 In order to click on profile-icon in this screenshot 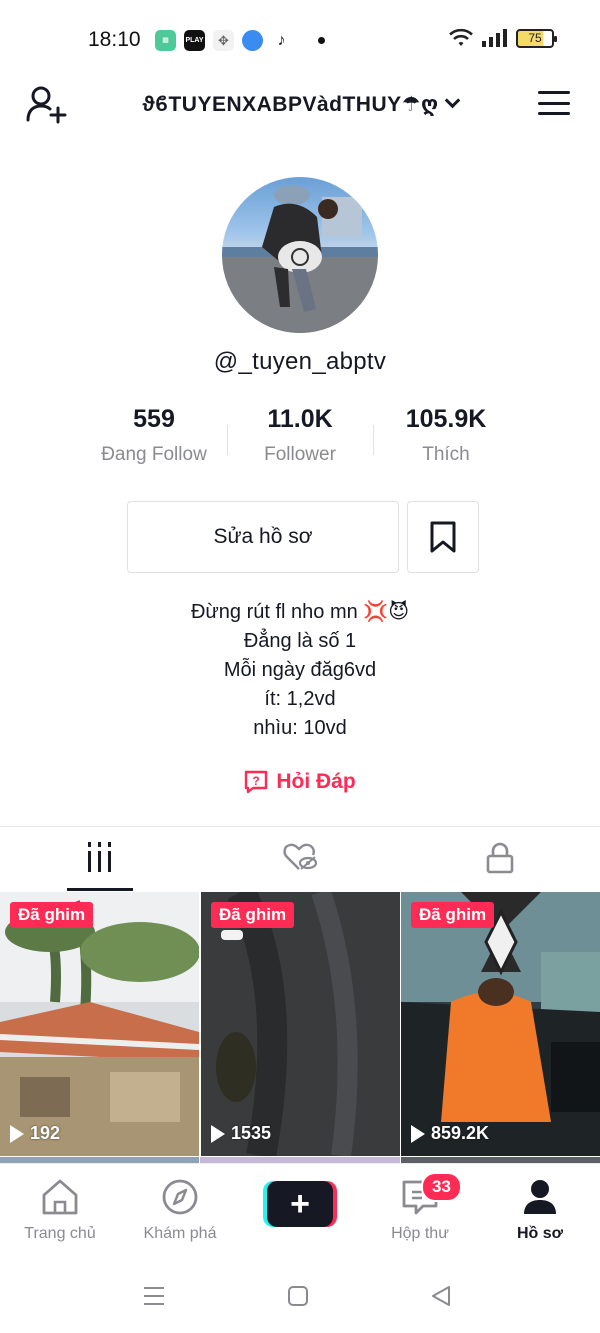, I will do `click(540, 1197)`.